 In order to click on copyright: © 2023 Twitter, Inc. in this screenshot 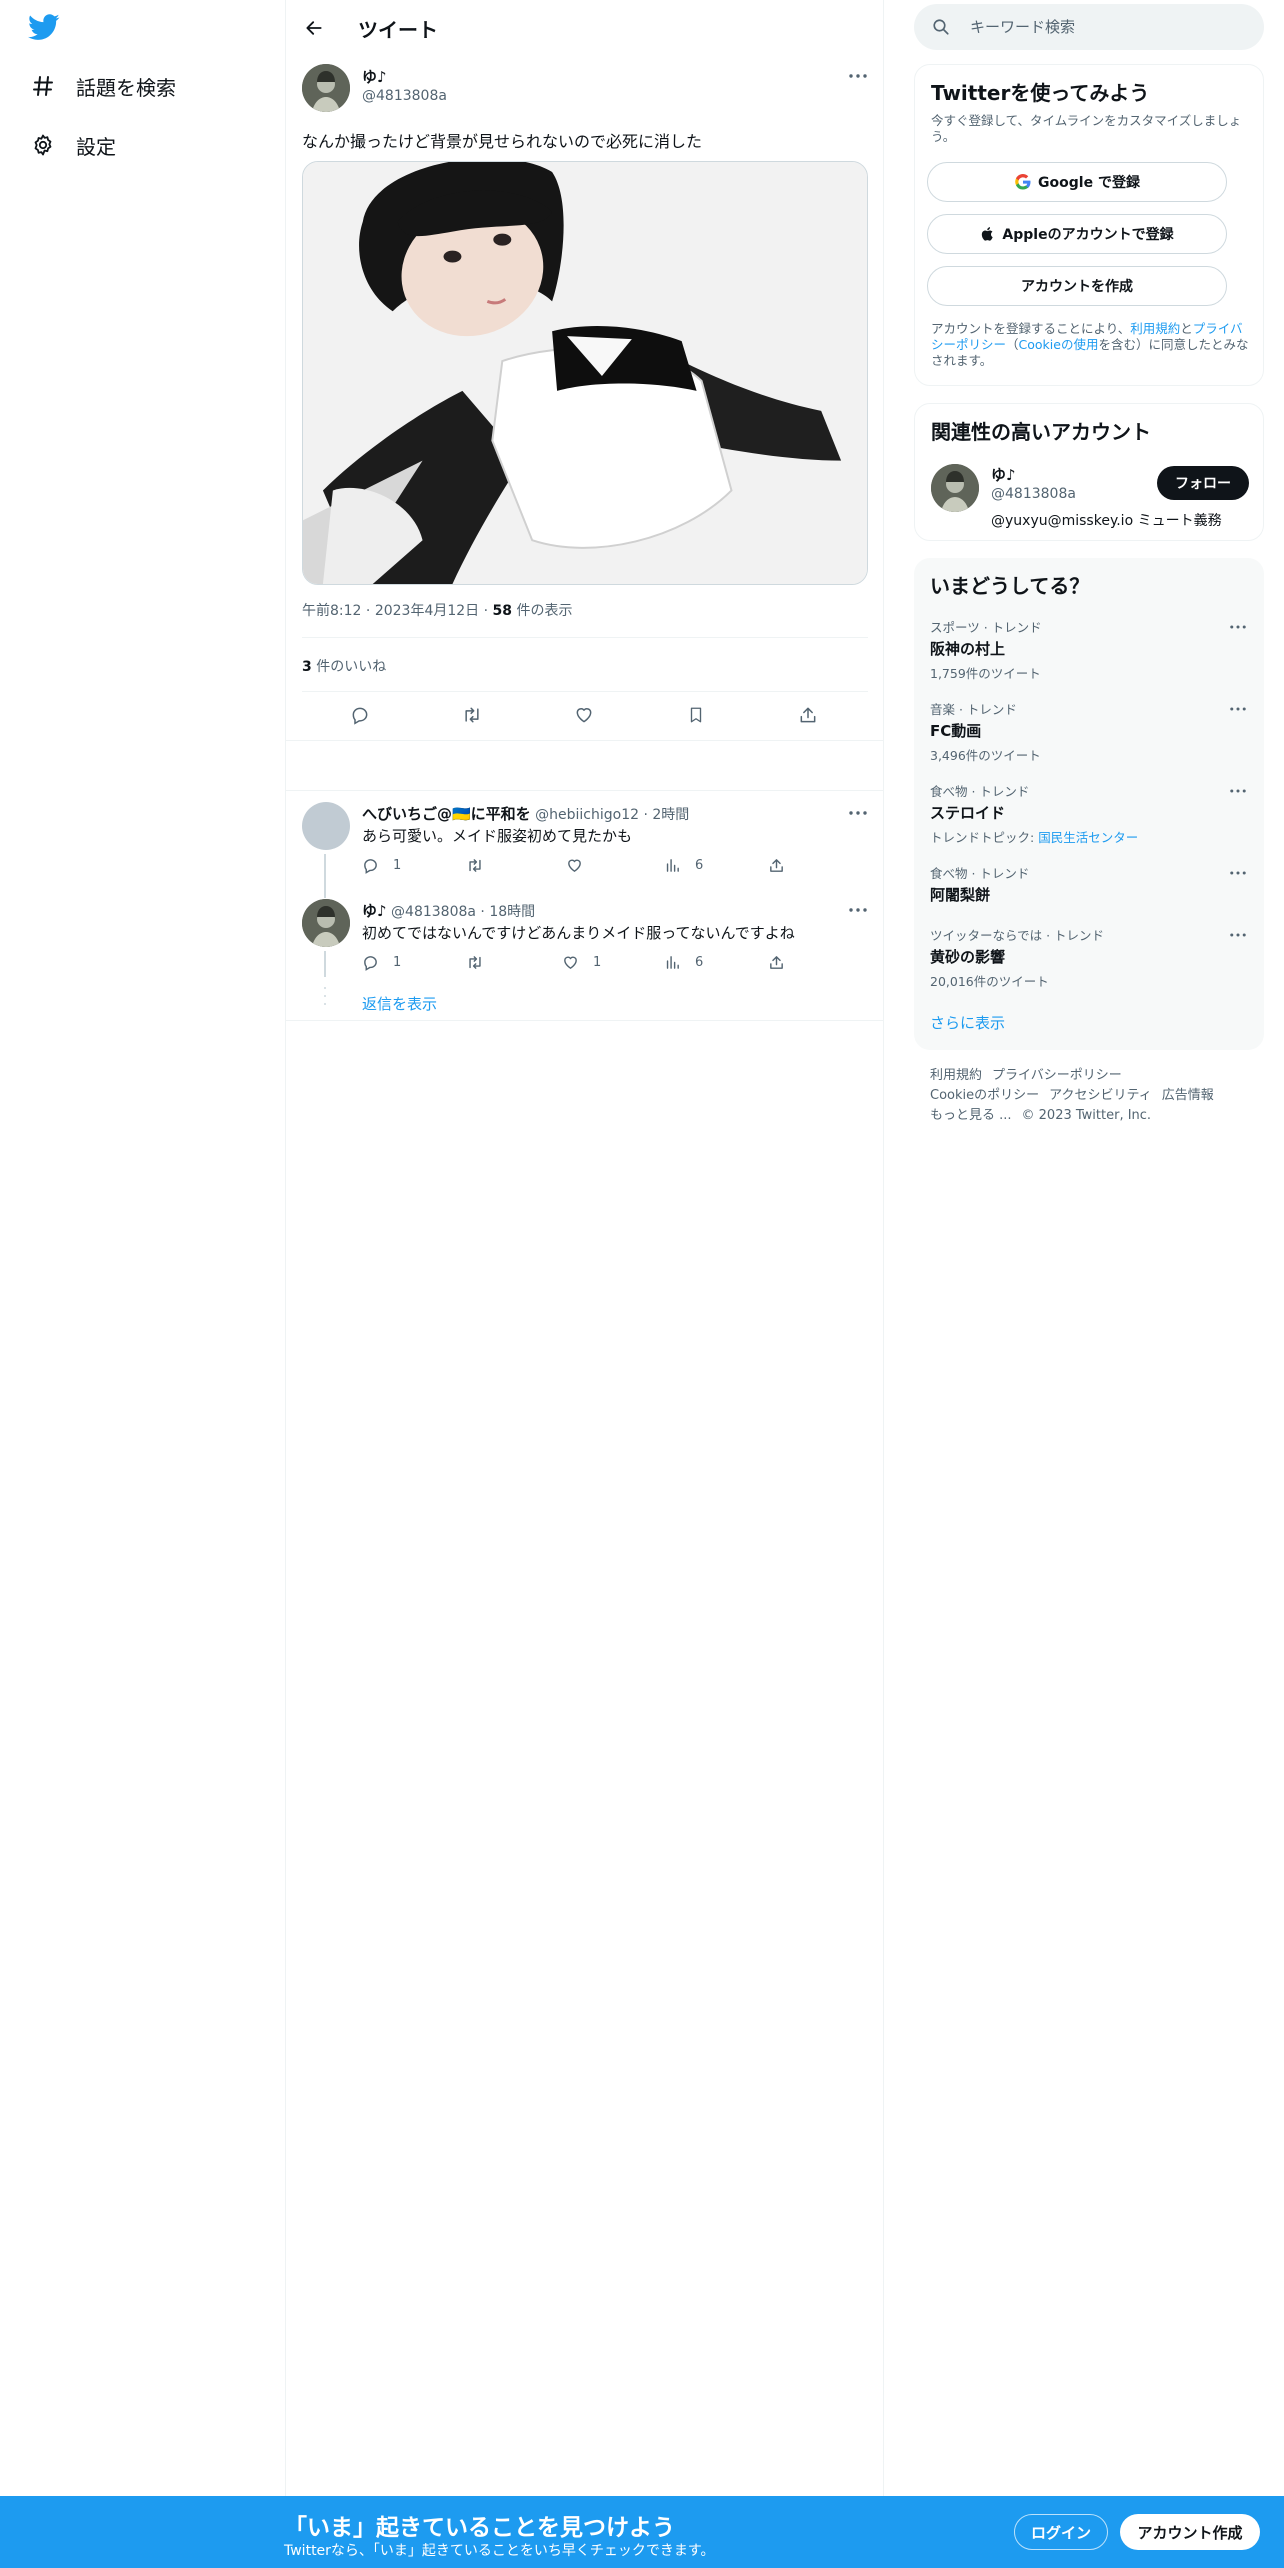, I will do `click(1086, 1115)`.